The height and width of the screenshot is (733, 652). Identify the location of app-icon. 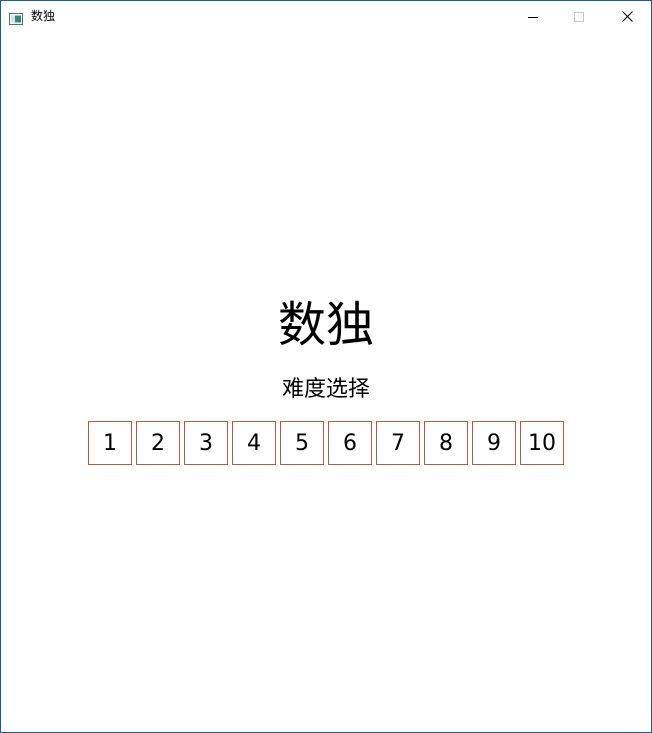
(16, 17).